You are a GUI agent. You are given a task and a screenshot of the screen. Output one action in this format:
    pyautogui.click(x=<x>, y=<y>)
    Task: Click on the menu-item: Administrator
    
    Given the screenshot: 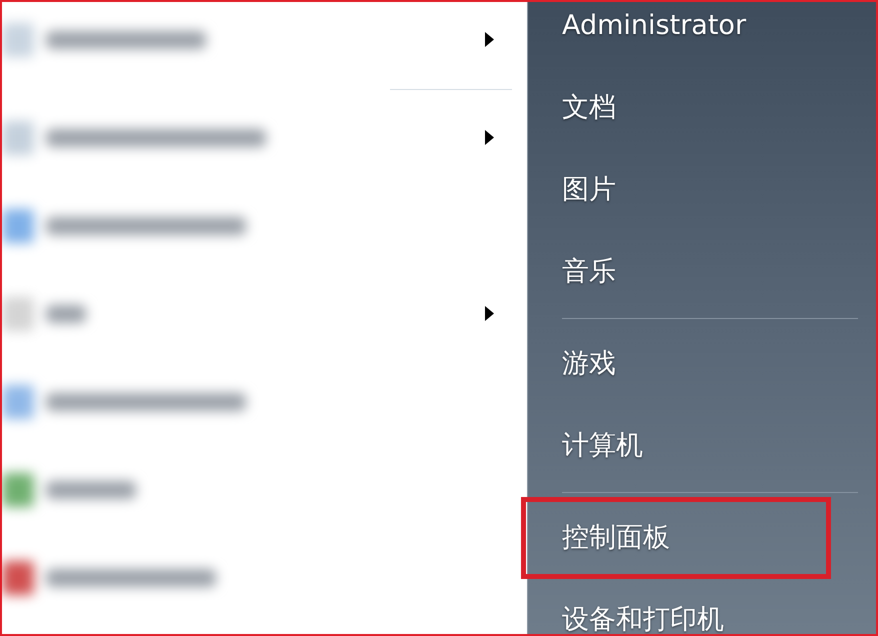 What is the action you would take?
    pyautogui.click(x=654, y=26)
    